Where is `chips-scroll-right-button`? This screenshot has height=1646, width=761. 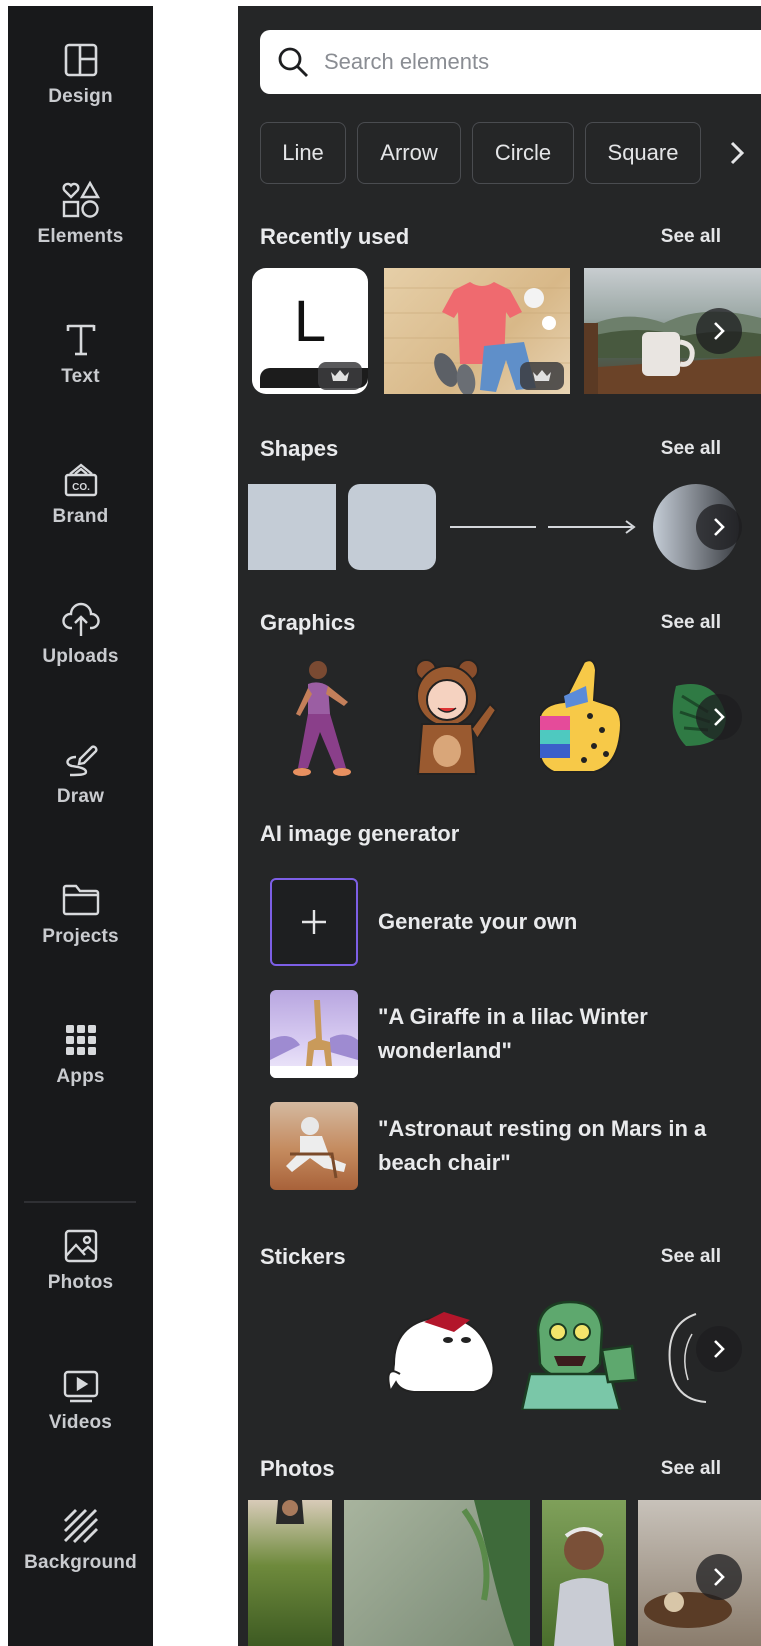 chips-scroll-right-button is located at coordinates (736, 153).